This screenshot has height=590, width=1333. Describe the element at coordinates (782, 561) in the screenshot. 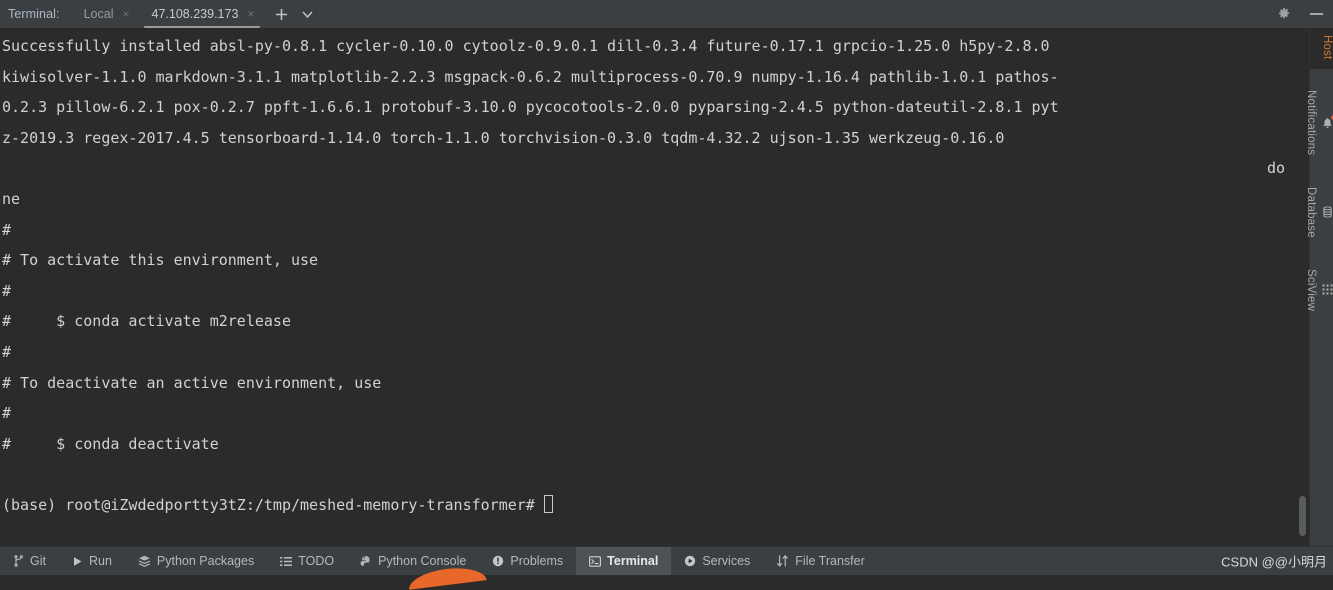

I see `file-transfer-arrows-icon` at that location.